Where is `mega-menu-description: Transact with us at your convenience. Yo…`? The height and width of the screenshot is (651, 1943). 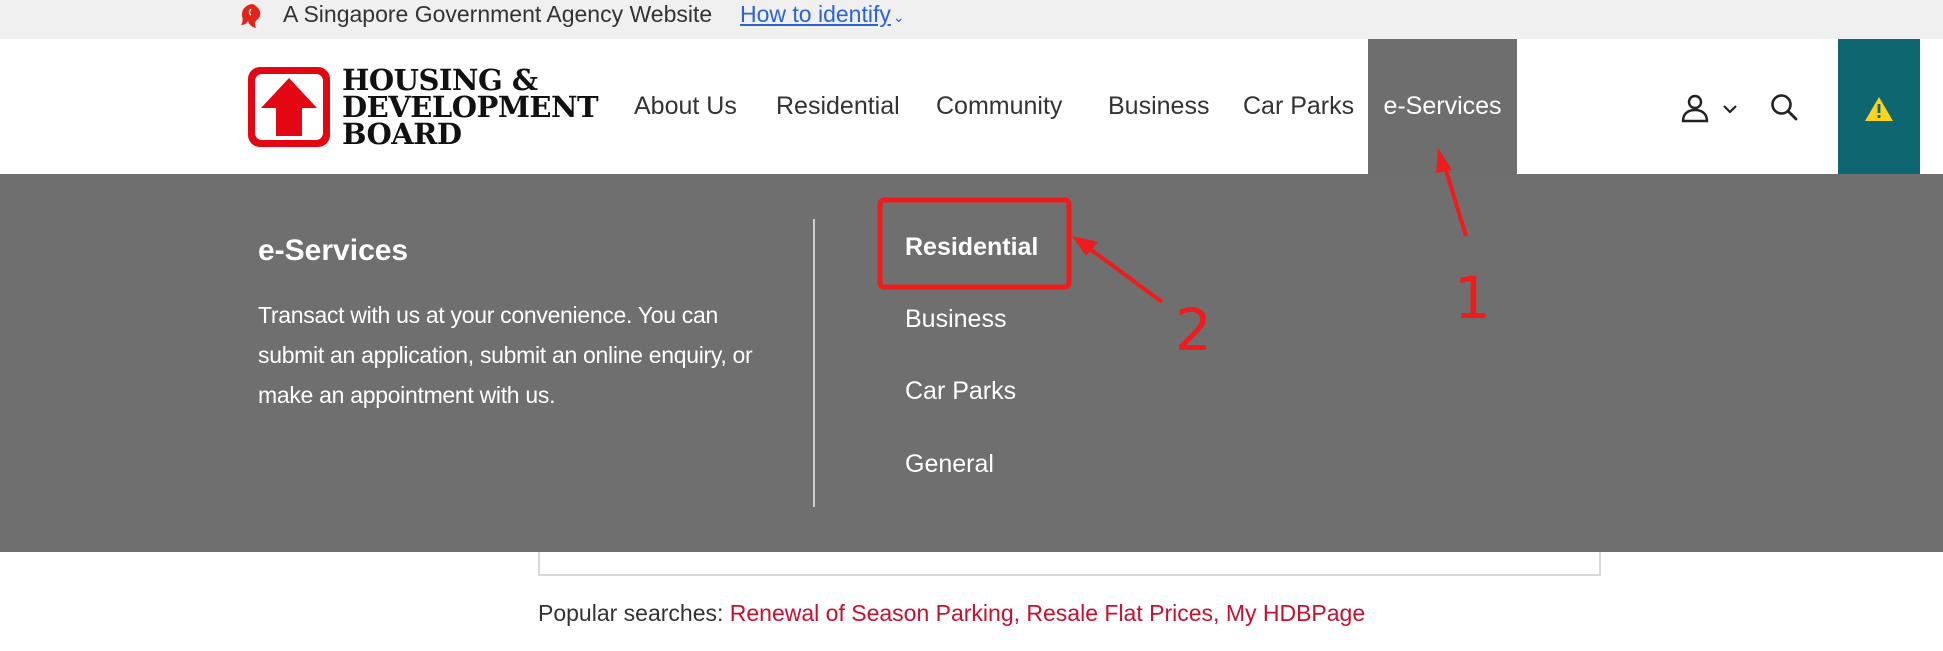
mega-menu-description: Transact with us at your convenience. Yo… is located at coordinates (505, 355).